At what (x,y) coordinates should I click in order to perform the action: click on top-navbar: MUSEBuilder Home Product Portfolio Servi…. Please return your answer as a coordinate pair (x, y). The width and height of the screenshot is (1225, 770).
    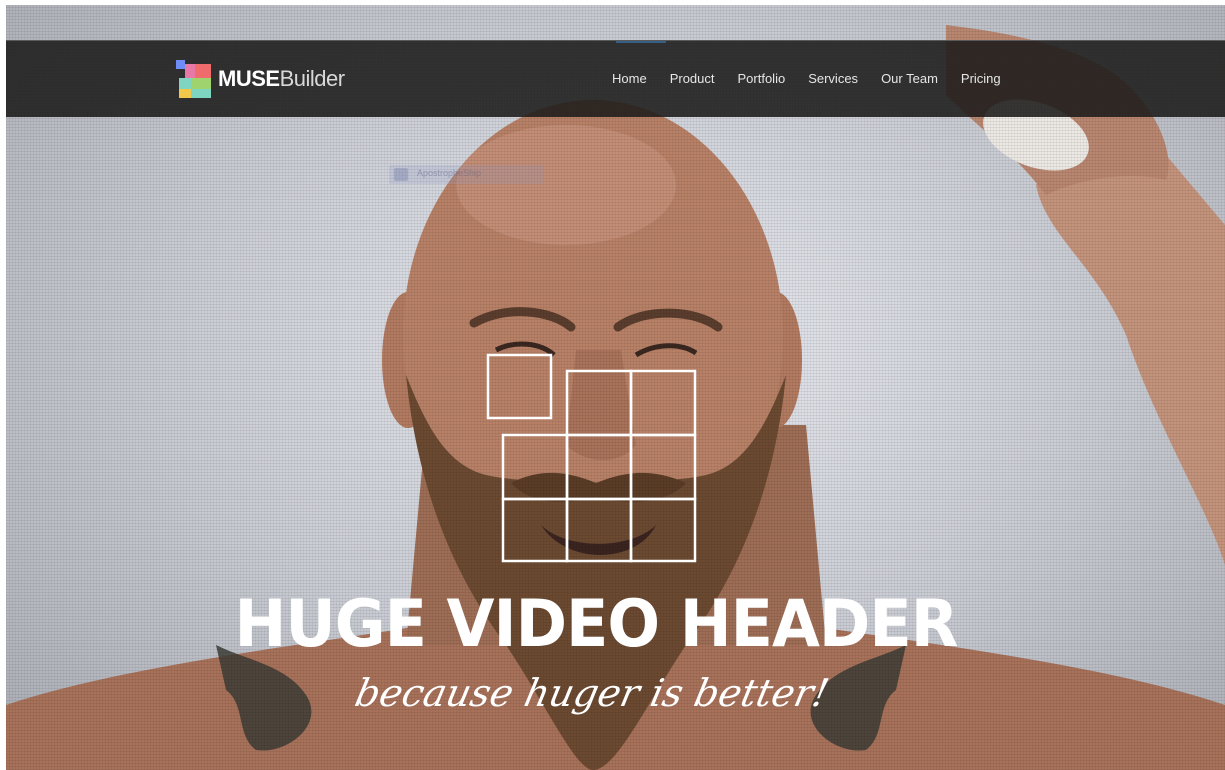
    Looking at the image, I should click on (615, 78).